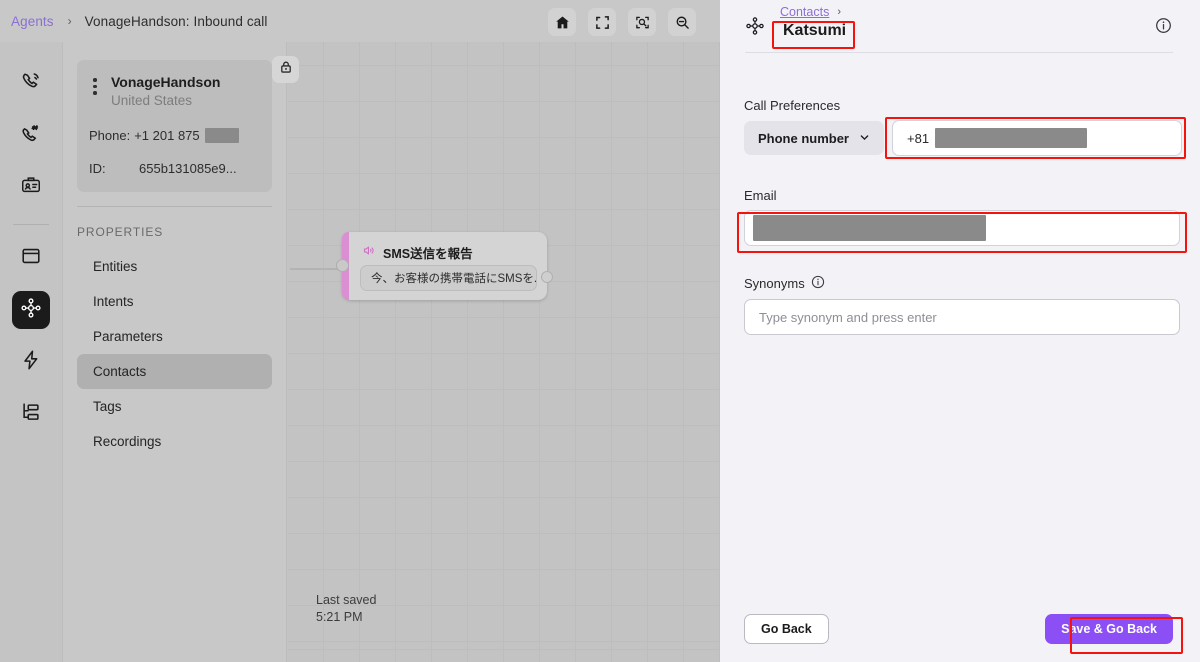  What do you see at coordinates (368, 253) in the screenshot?
I see `speaker-icon` at bounding box center [368, 253].